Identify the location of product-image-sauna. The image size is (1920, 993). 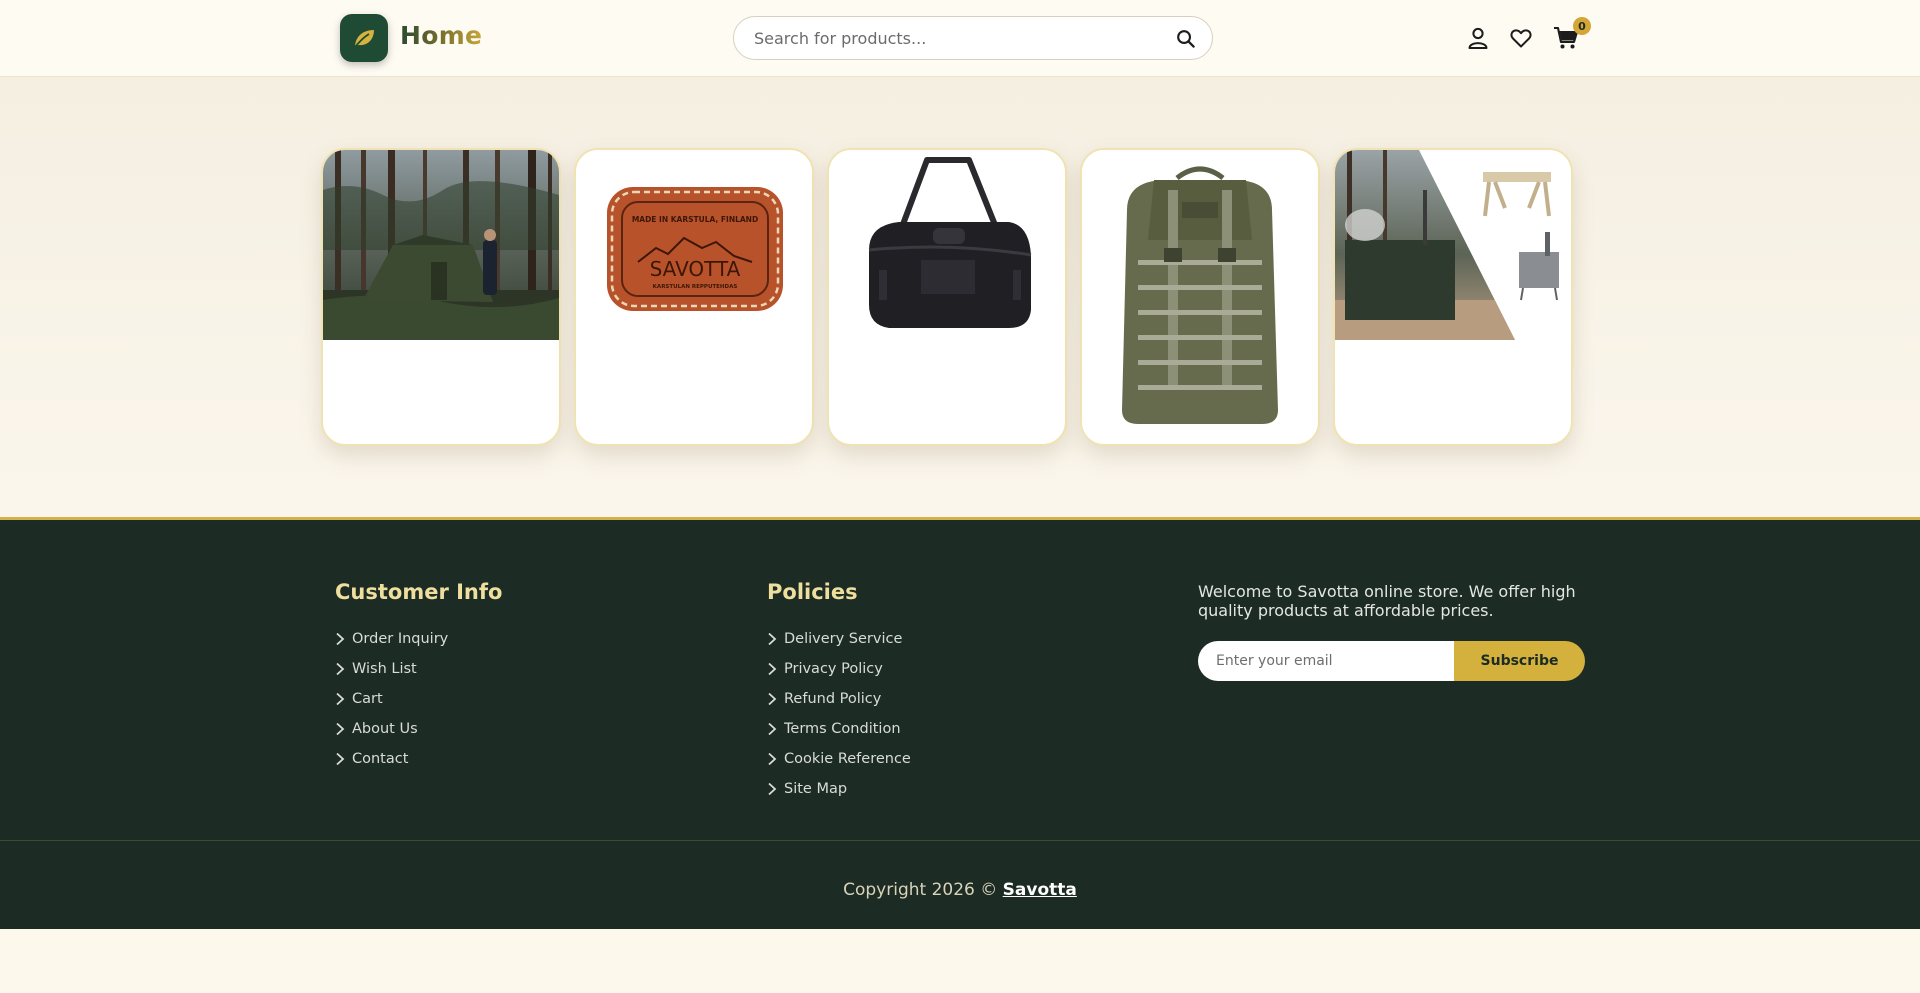
(1453, 245).